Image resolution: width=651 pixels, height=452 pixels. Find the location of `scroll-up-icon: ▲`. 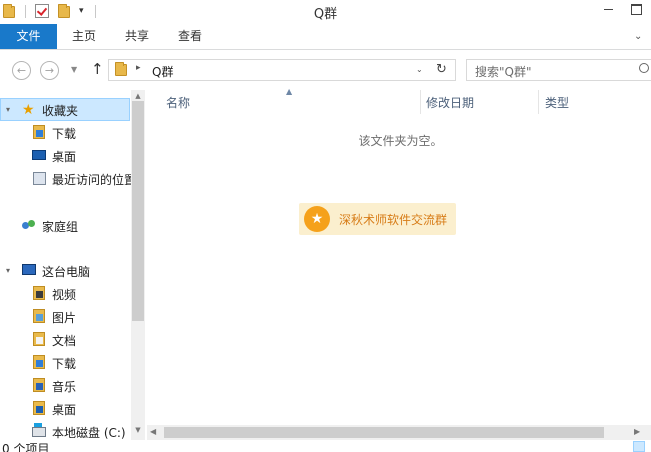

scroll-up-icon: ▲ is located at coordinates (138, 96).